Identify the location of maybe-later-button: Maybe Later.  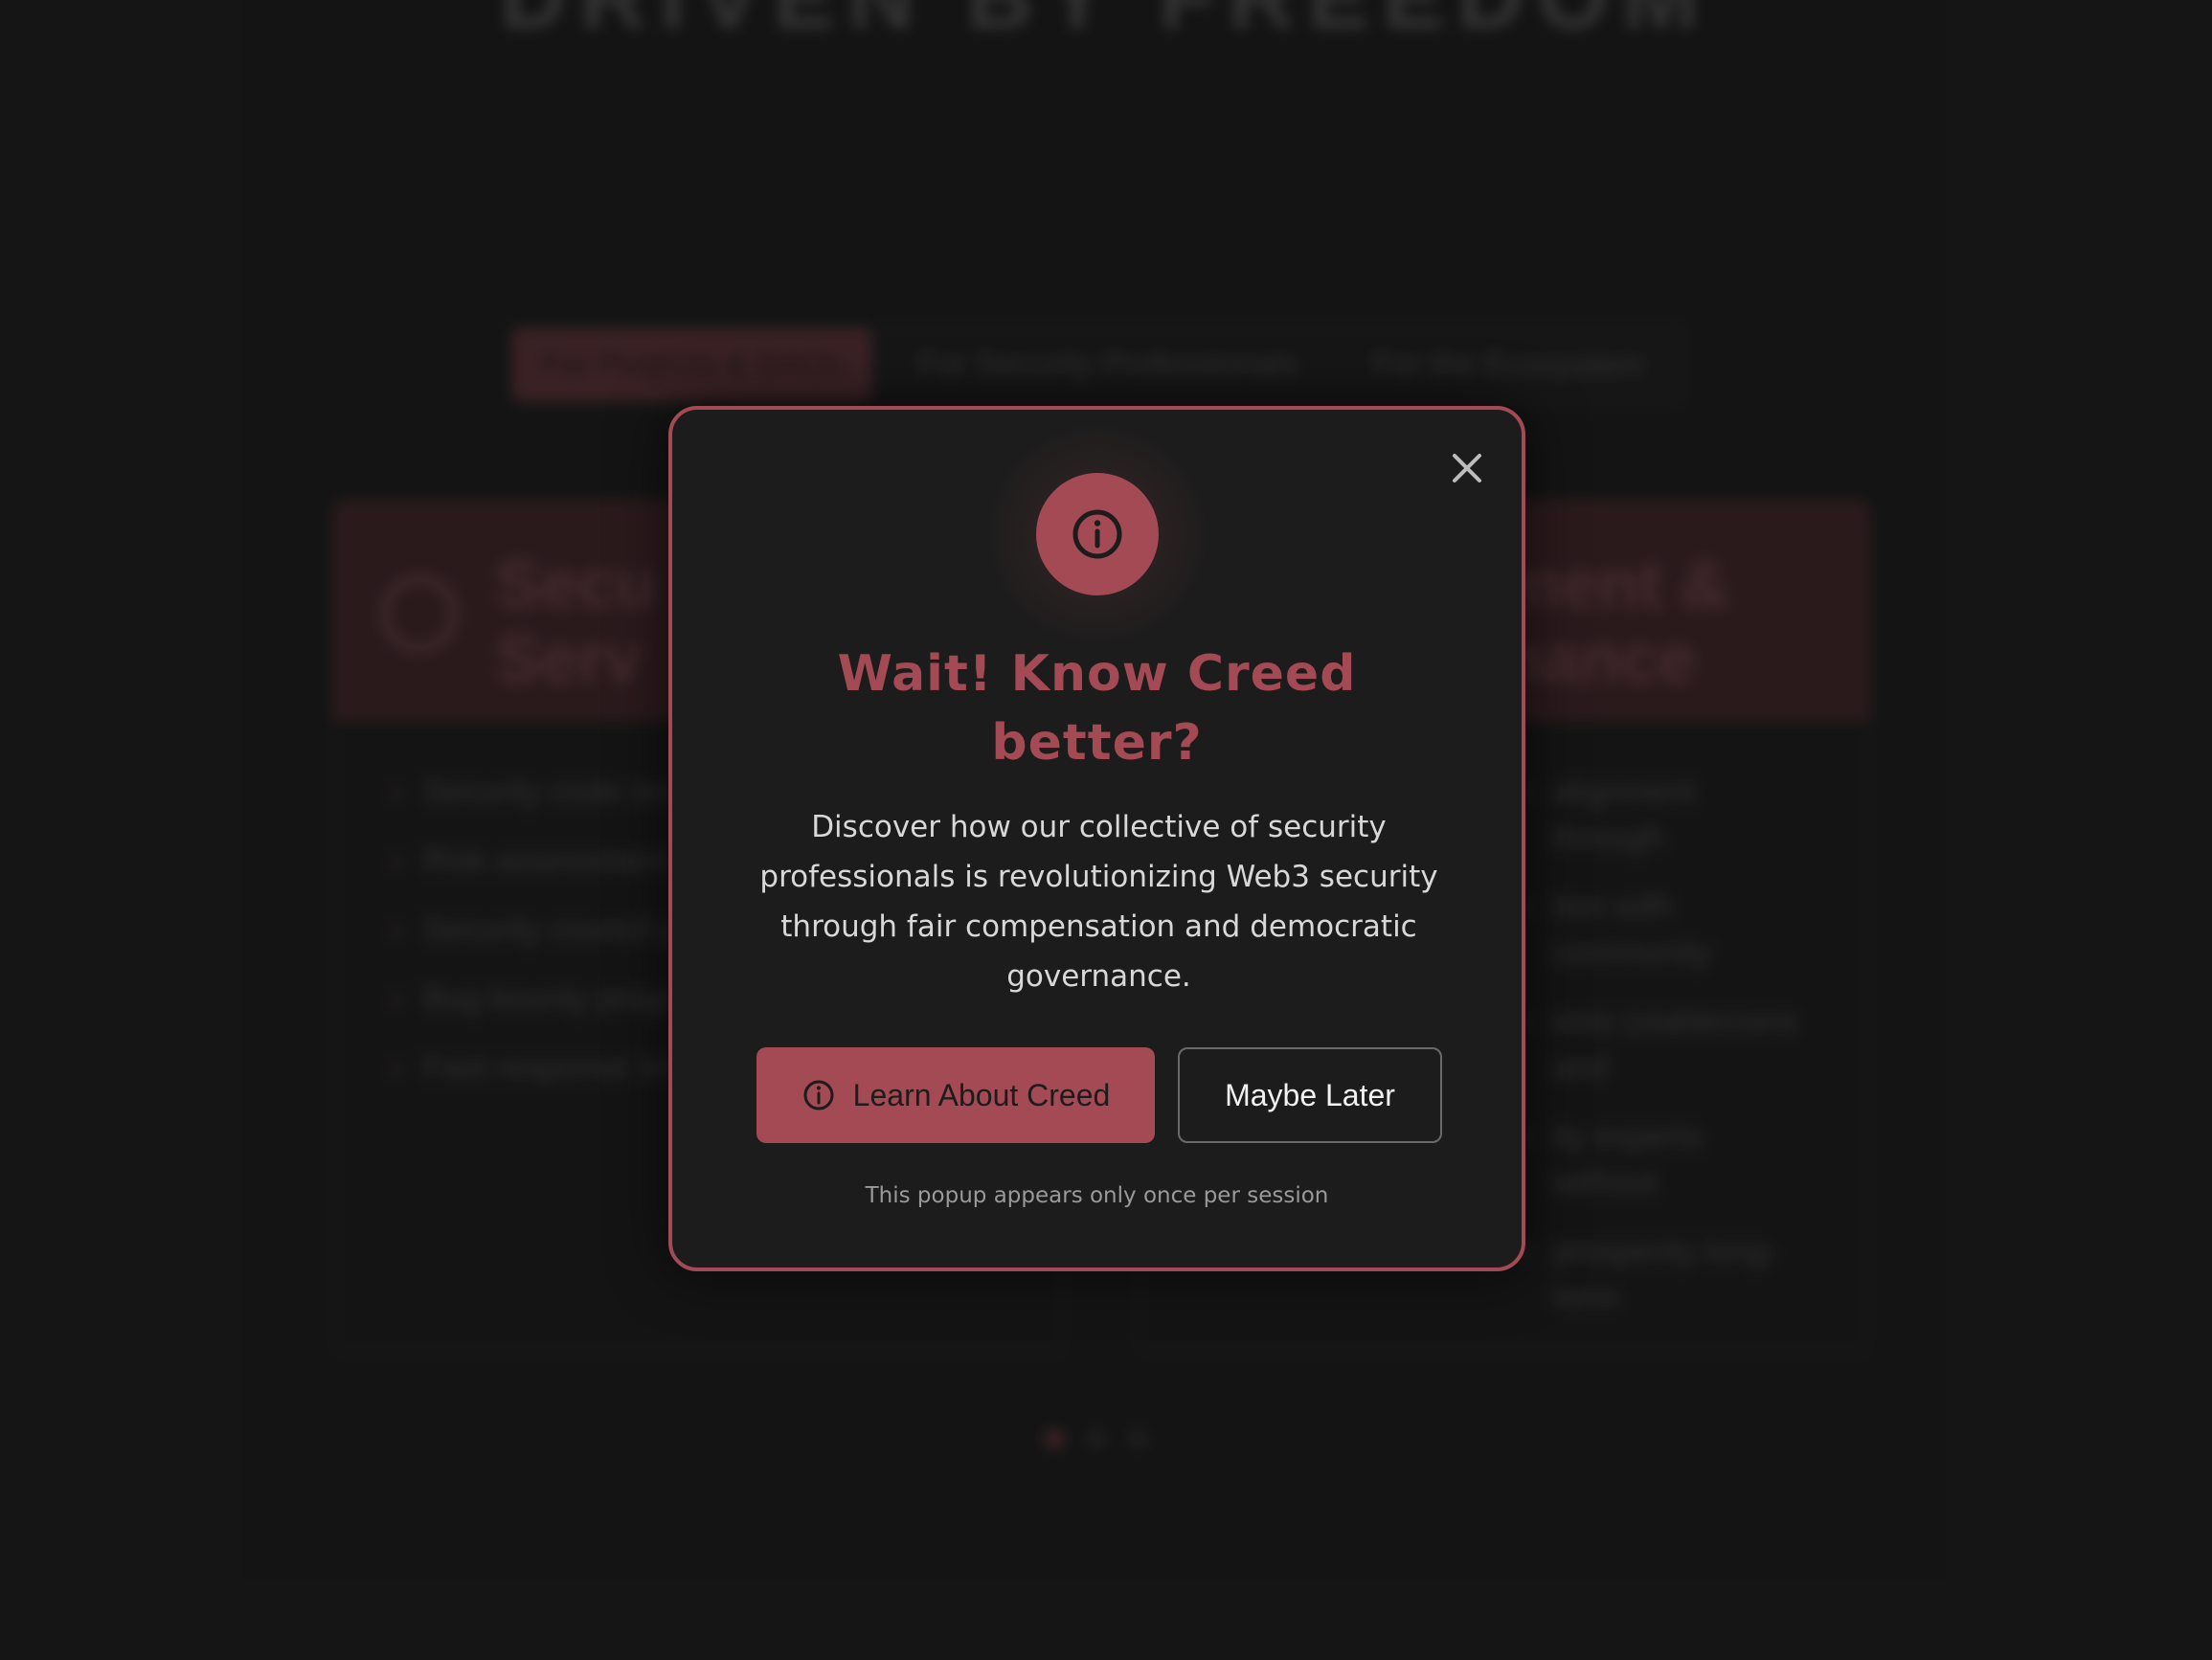
(1310, 1095).